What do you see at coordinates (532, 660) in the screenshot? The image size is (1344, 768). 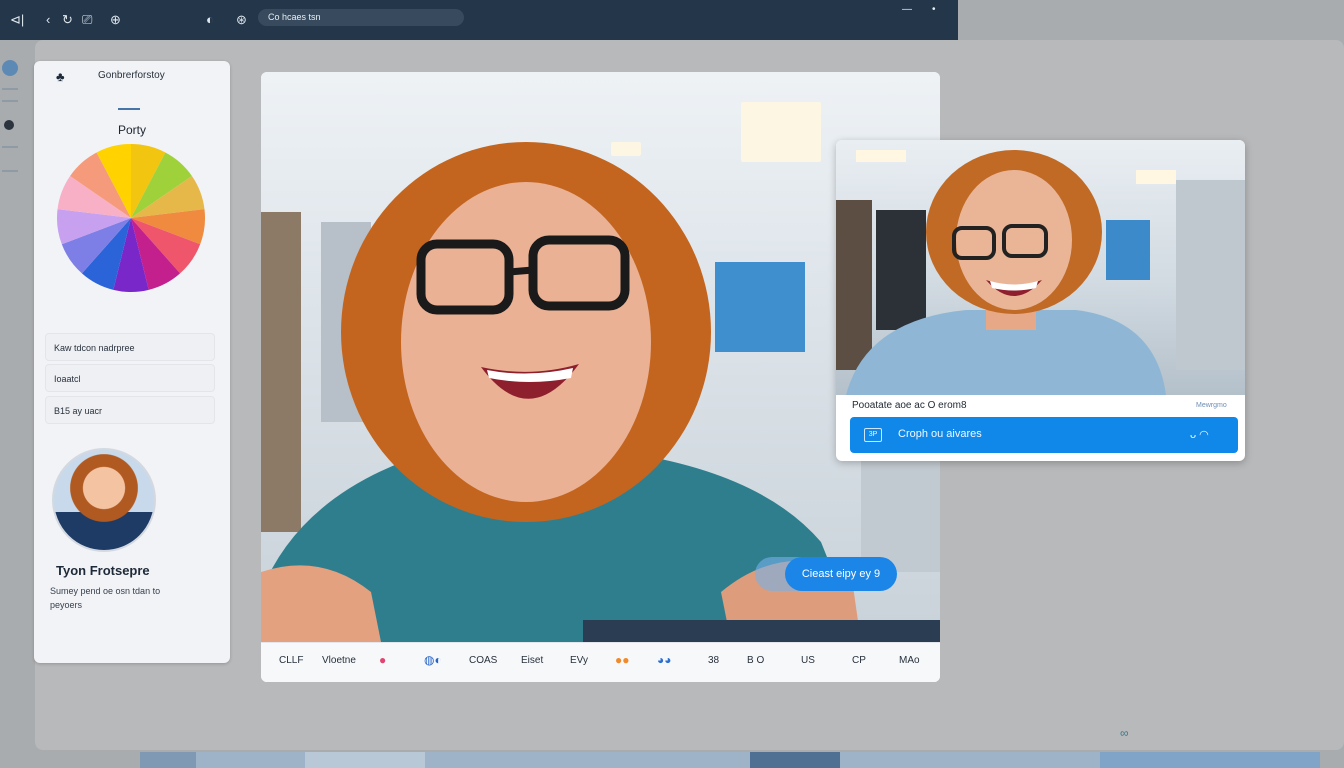 I see `toolbar-item: Eiset` at bounding box center [532, 660].